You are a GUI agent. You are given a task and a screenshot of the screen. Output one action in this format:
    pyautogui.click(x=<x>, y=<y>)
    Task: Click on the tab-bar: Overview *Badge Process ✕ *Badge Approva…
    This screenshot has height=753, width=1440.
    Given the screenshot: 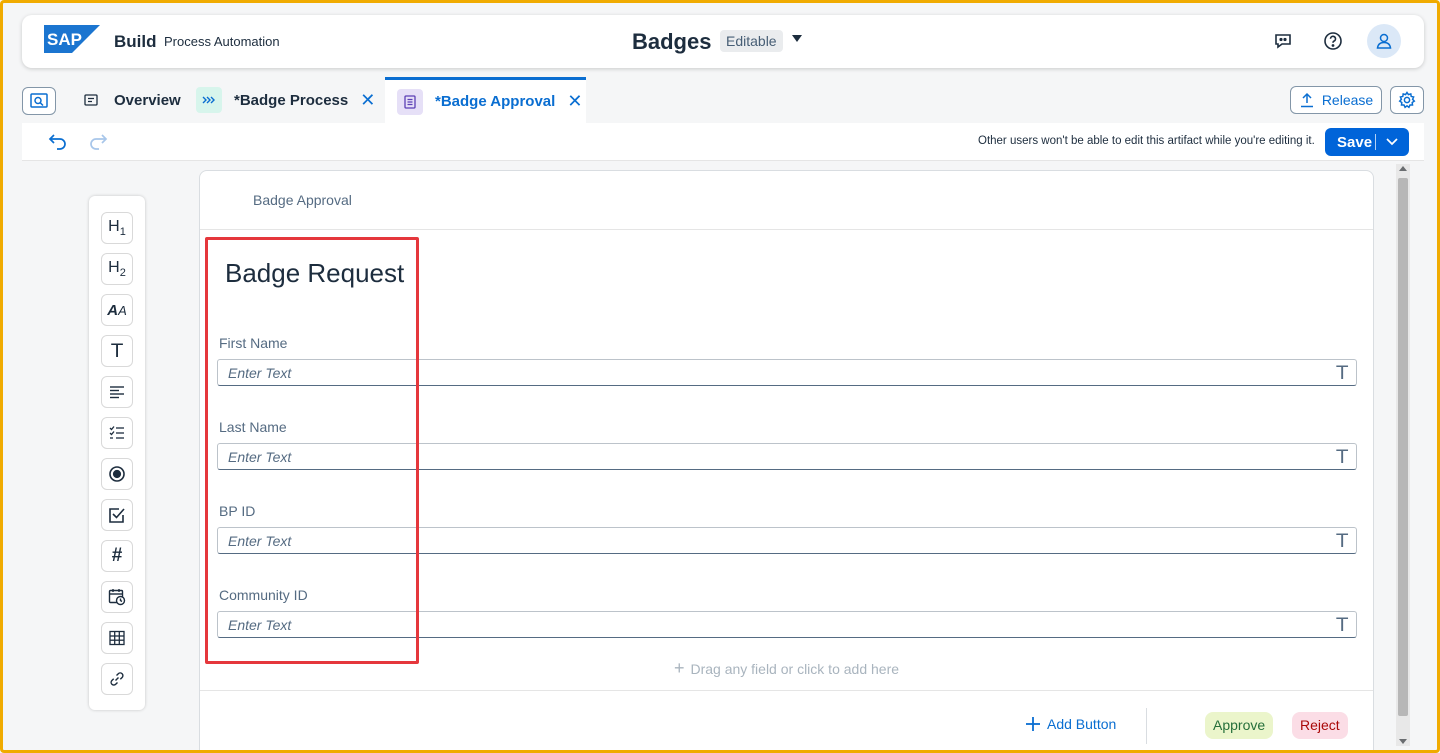 What is the action you would take?
    pyautogui.click(x=723, y=100)
    